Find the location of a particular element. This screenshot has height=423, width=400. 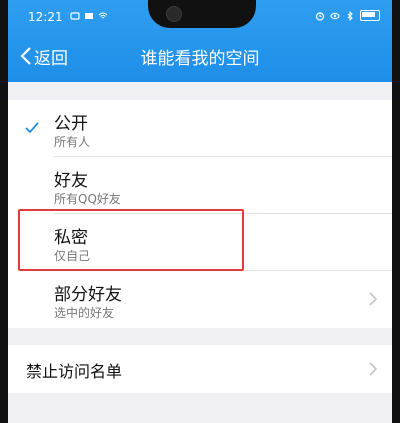

blocklist-label: 禁止访问名单 is located at coordinates (74, 371).